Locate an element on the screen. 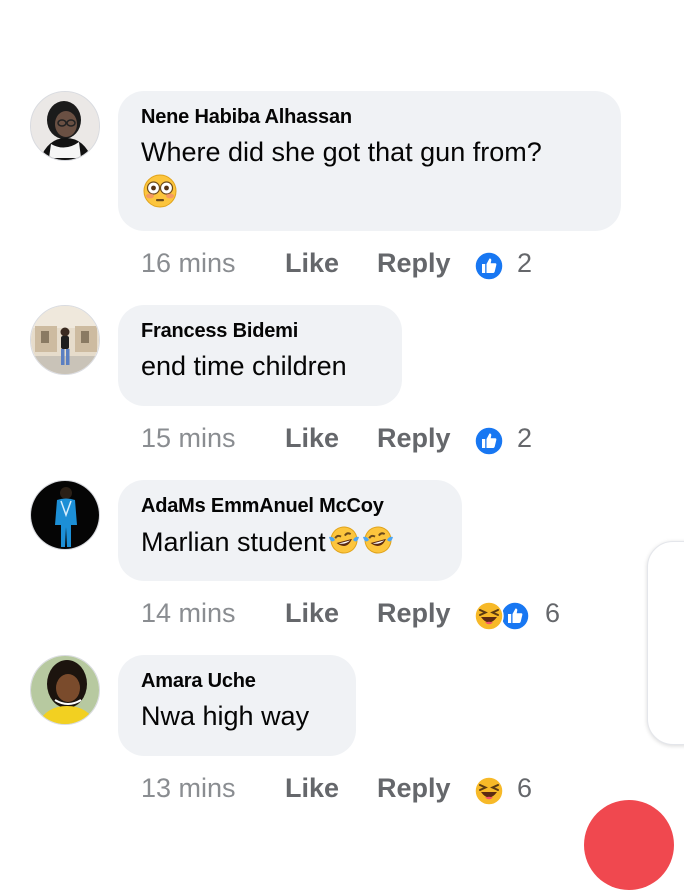 The height and width of the screenshot is (890, 684). comment-text: Where did she got that gun from? is located at coordinates (341, 152).